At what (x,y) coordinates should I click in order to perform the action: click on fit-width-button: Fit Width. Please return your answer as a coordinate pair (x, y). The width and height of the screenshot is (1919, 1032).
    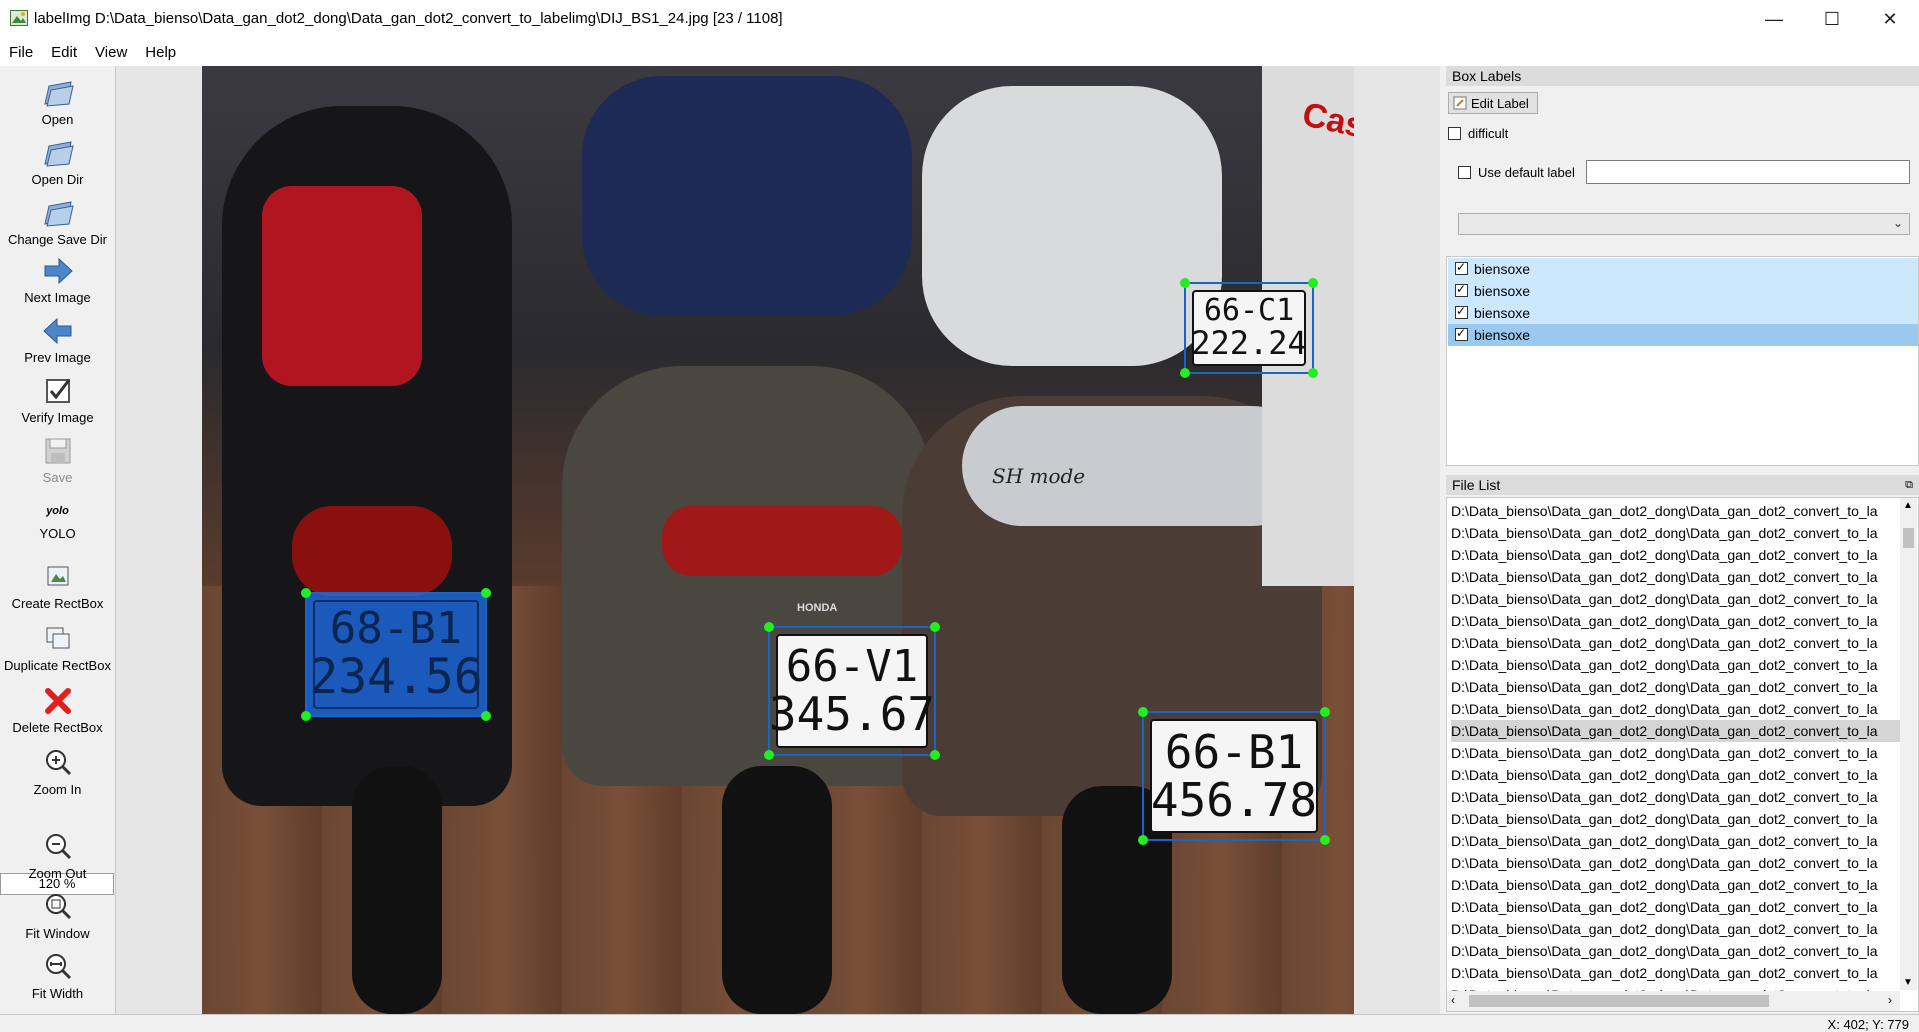
    Looking at the image, I should click on (57, 975).